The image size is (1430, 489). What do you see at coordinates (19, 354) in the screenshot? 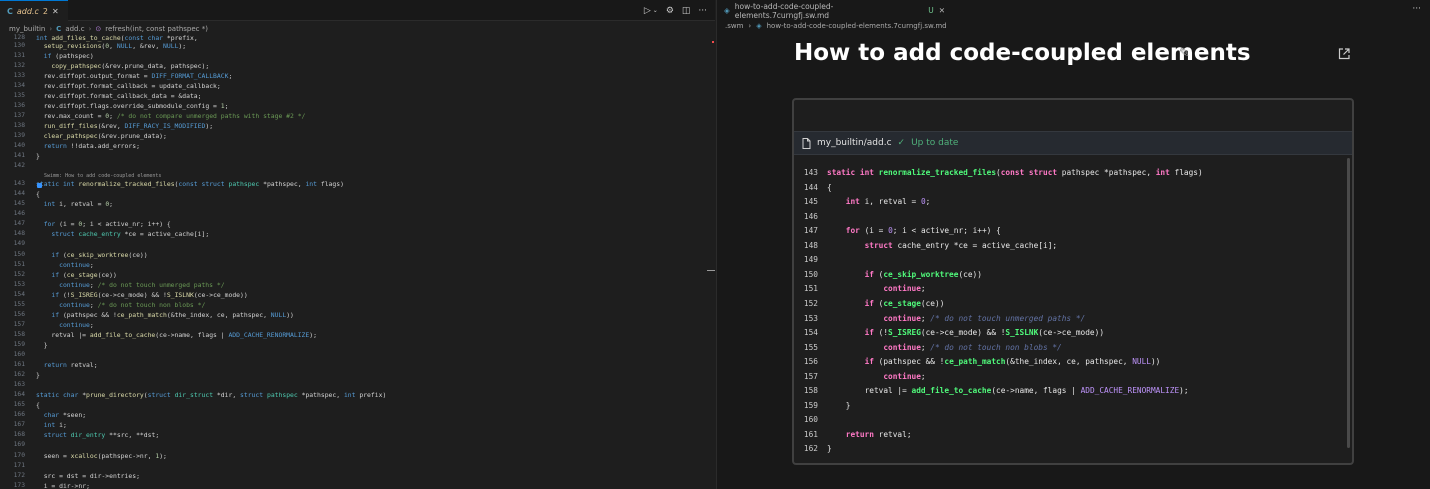
I see `line-number: 160` at bounding box center [19, 354].